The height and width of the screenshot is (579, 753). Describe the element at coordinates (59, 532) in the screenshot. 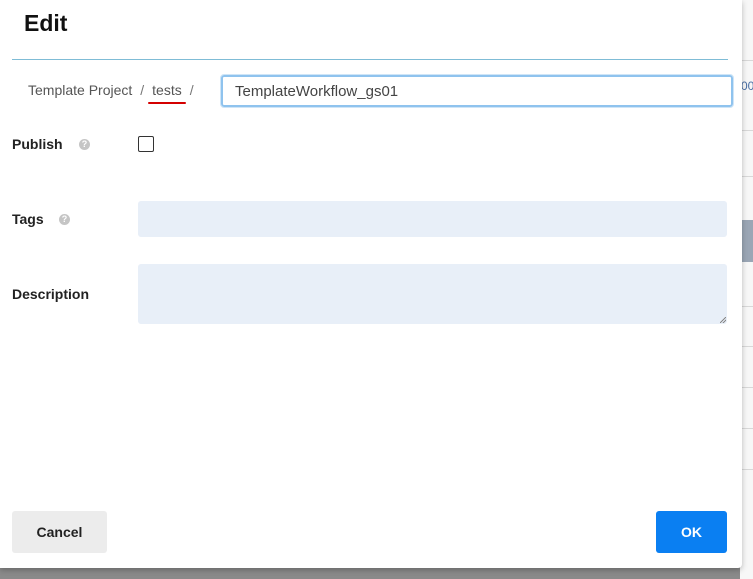

I see `cancel-button: Cancel` at that location.